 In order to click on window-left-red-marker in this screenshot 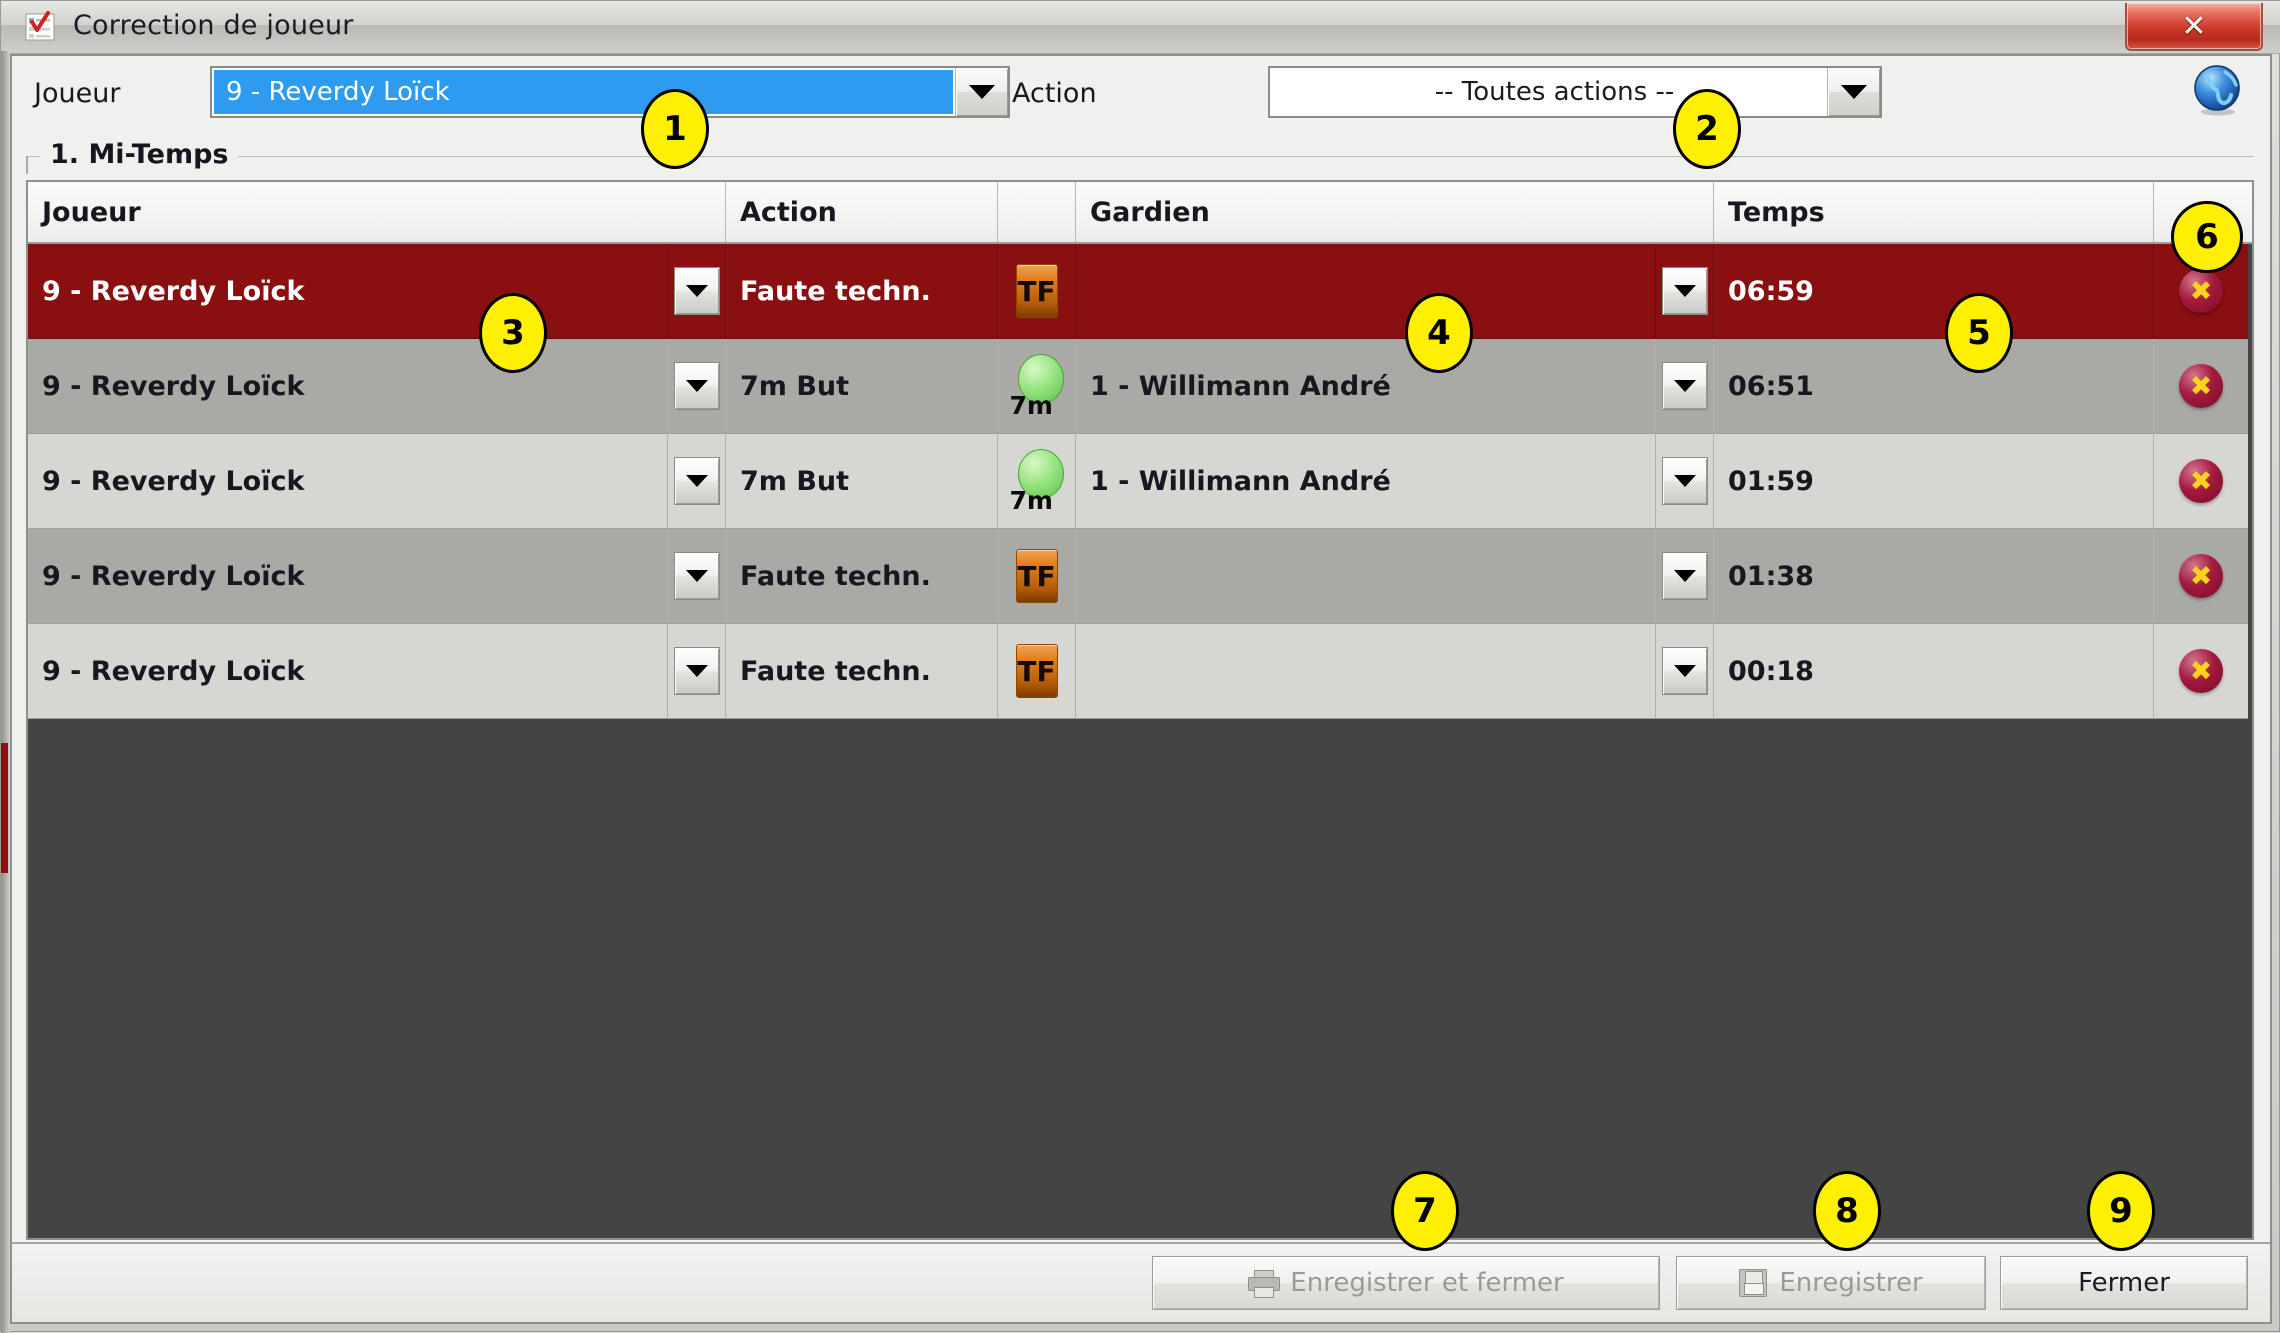, I will do `click(4, 808)`.